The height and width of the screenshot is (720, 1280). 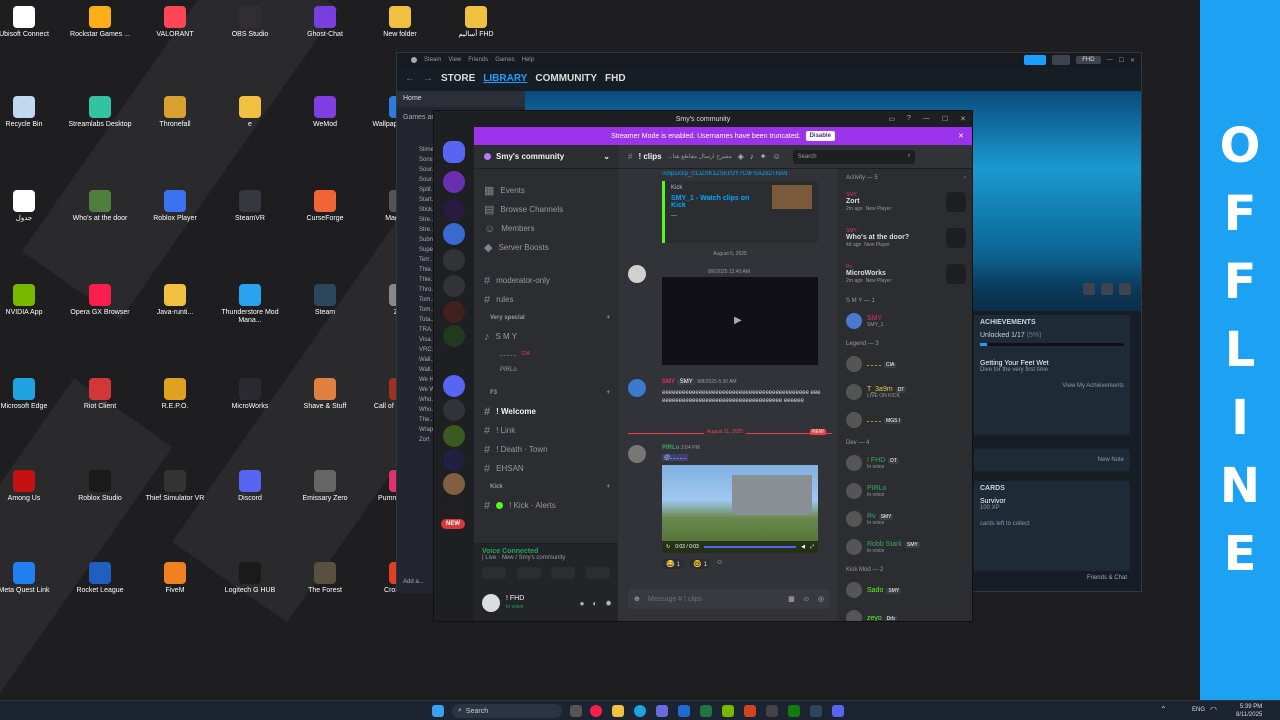 I want to click on help-icon: ?, so click(x=909, y=119).